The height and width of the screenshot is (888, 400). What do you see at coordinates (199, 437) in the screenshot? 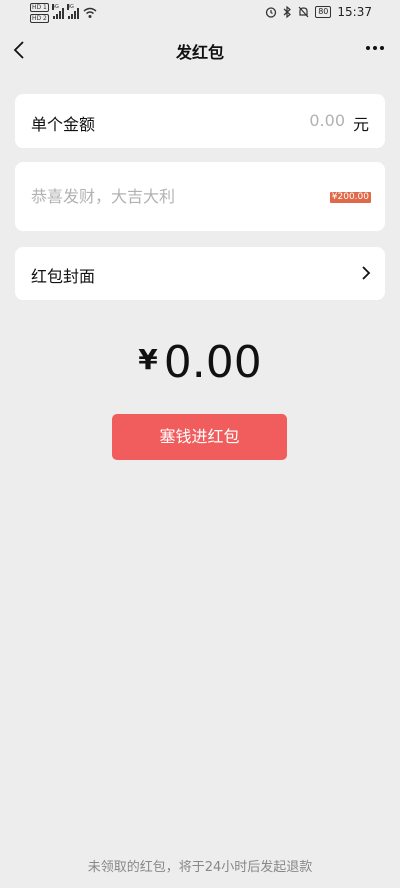
I see `submit-button: 塞钱进红包` at bounding box center [199, 437].